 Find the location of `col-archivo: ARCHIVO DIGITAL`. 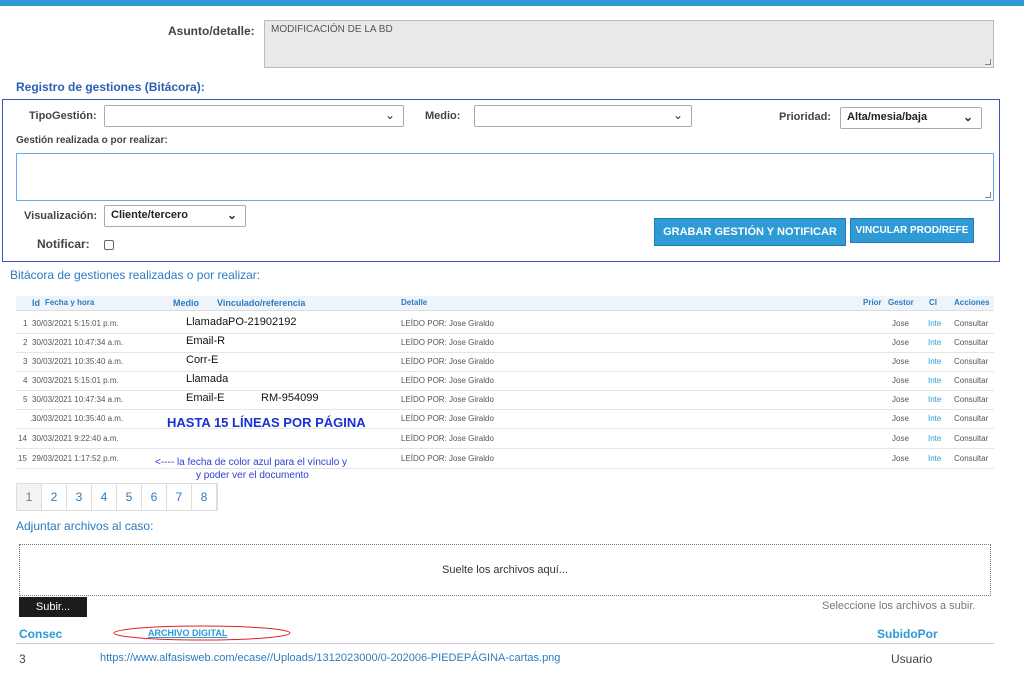

col-archivo: ARCHIVO DIGITAL is located at coordinates (187, 633).